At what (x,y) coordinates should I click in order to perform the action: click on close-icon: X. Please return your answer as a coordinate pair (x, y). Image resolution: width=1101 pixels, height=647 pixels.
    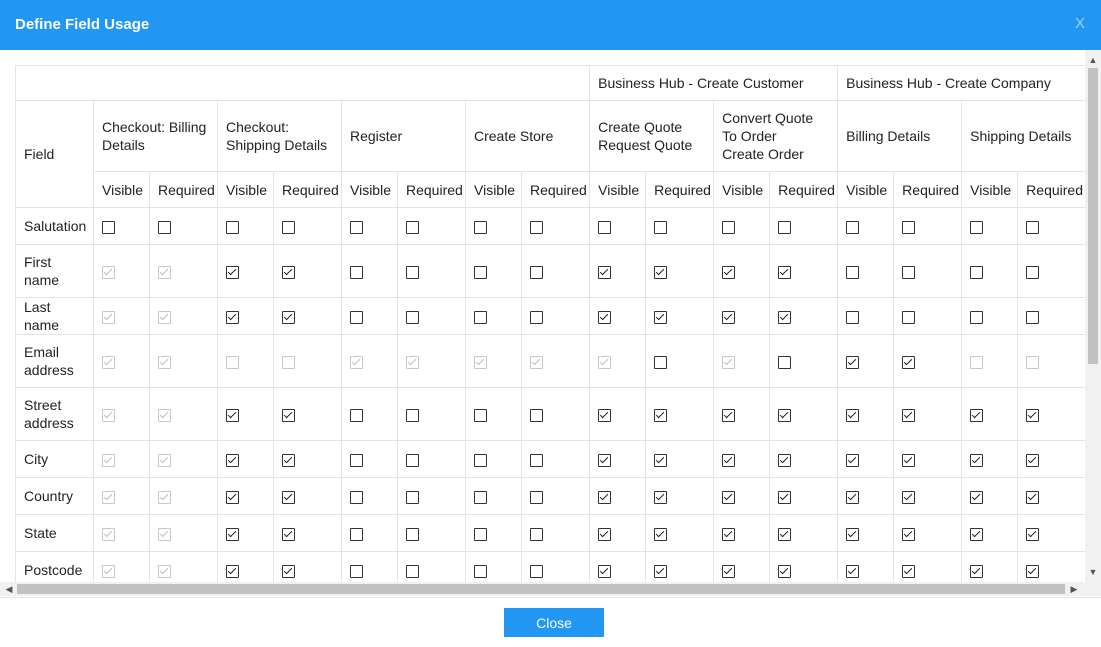
    Looking at the image, I should click on (1080, 23).